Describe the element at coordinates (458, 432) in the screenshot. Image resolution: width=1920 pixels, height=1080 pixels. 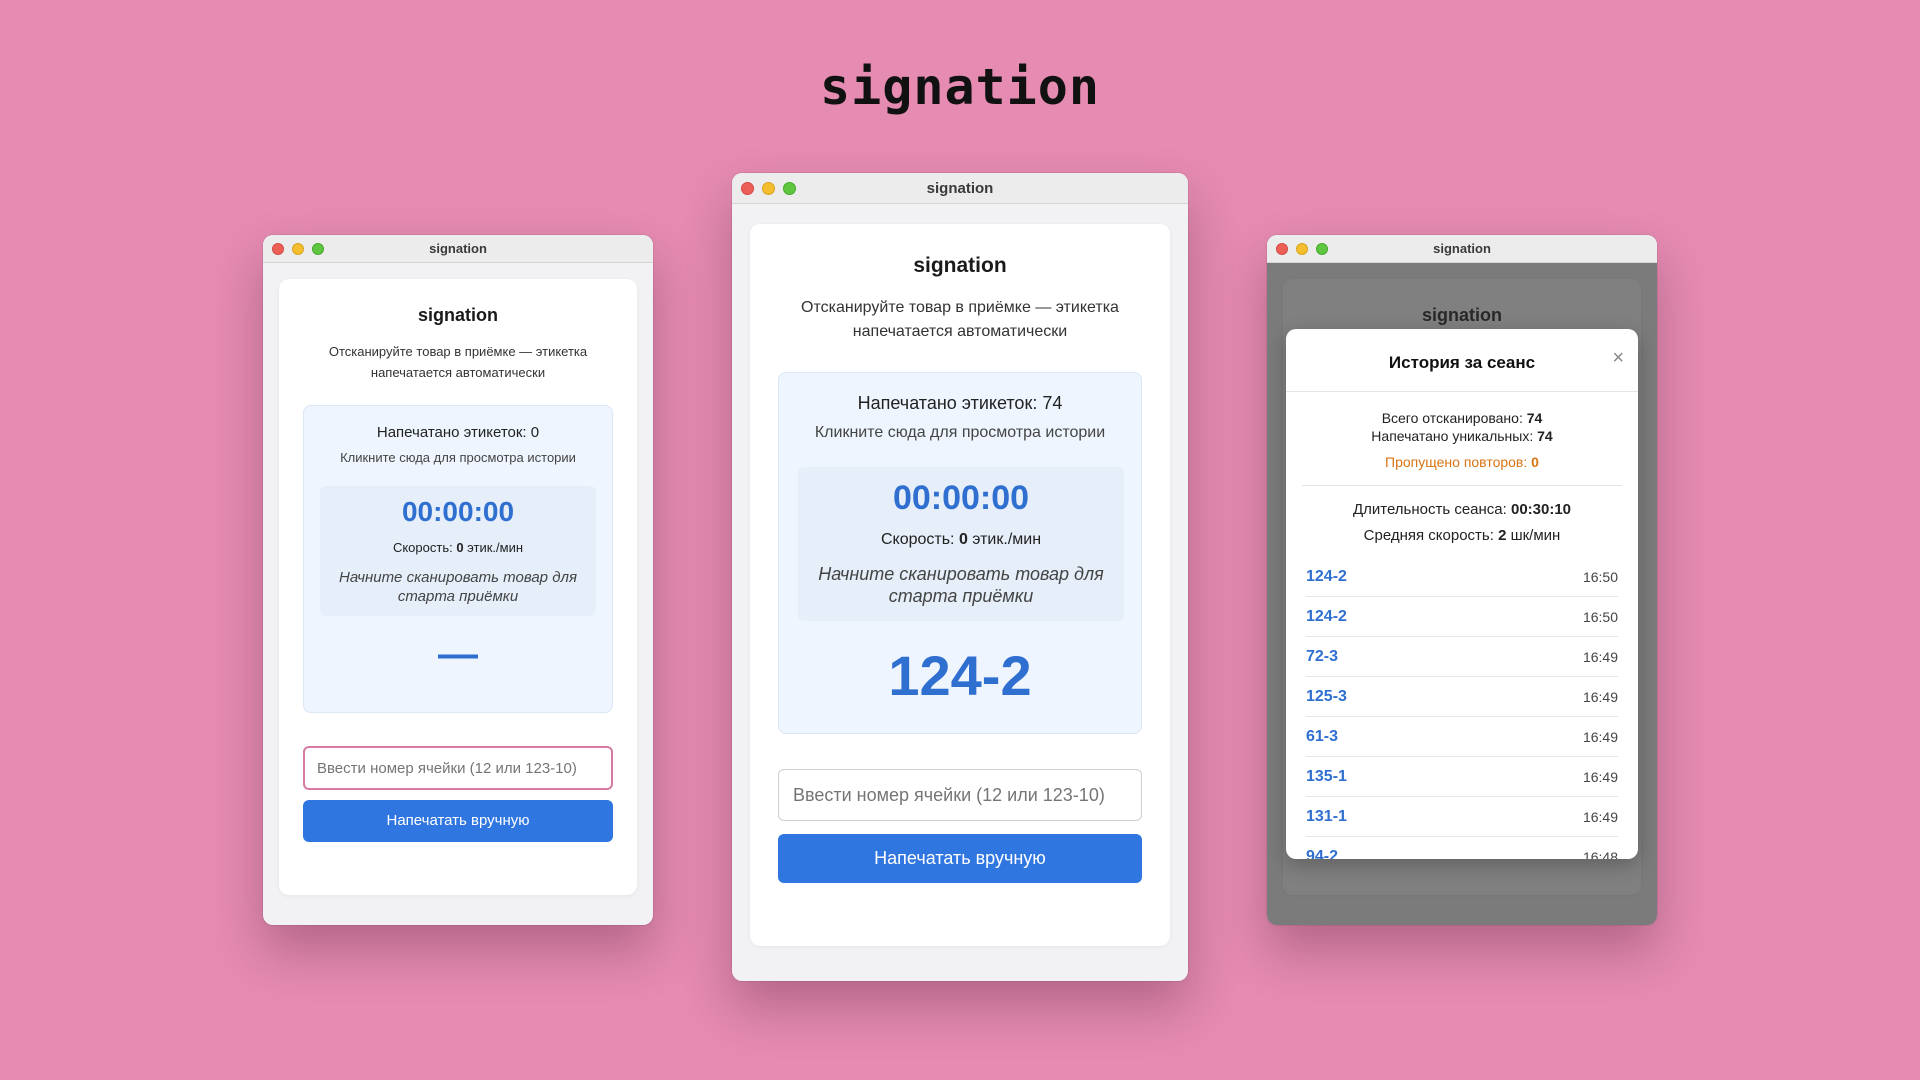
I see `printed-count: Напечатано этикеток: 0` at that location.